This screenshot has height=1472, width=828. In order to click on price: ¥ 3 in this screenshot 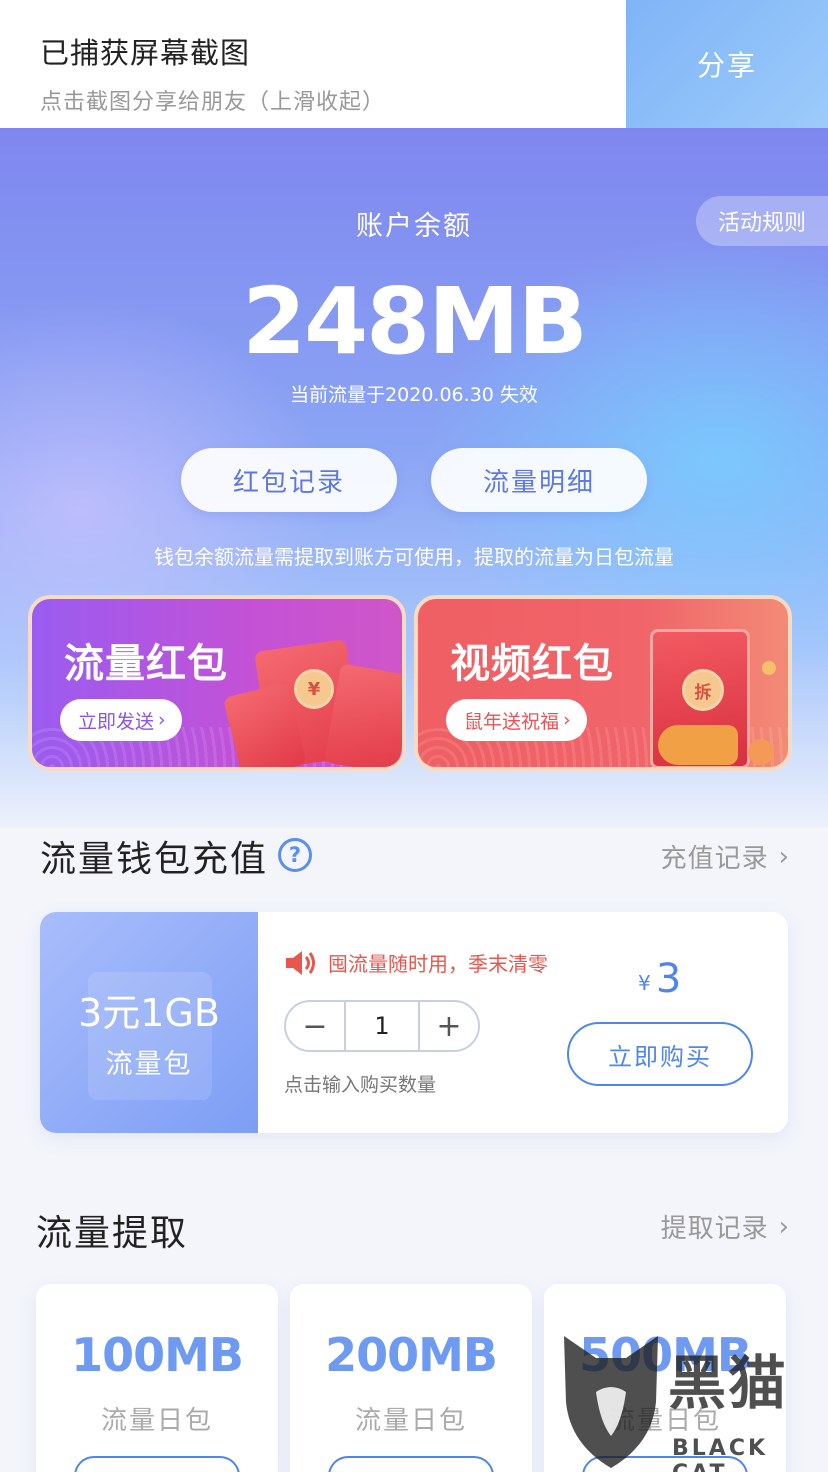, I will do `click(659, 979)`.